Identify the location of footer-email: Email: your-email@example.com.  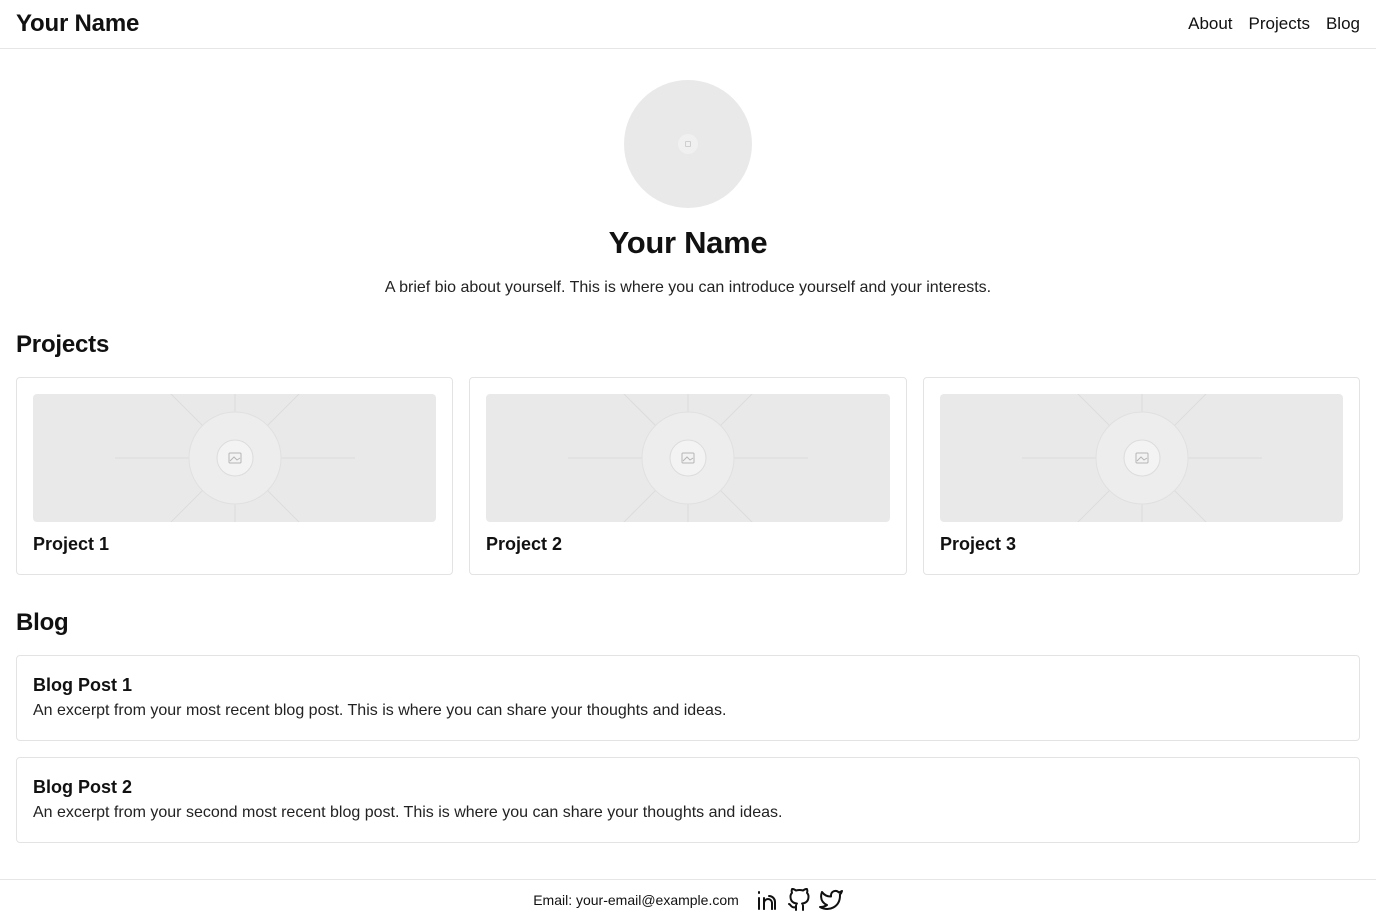
(636, 900).